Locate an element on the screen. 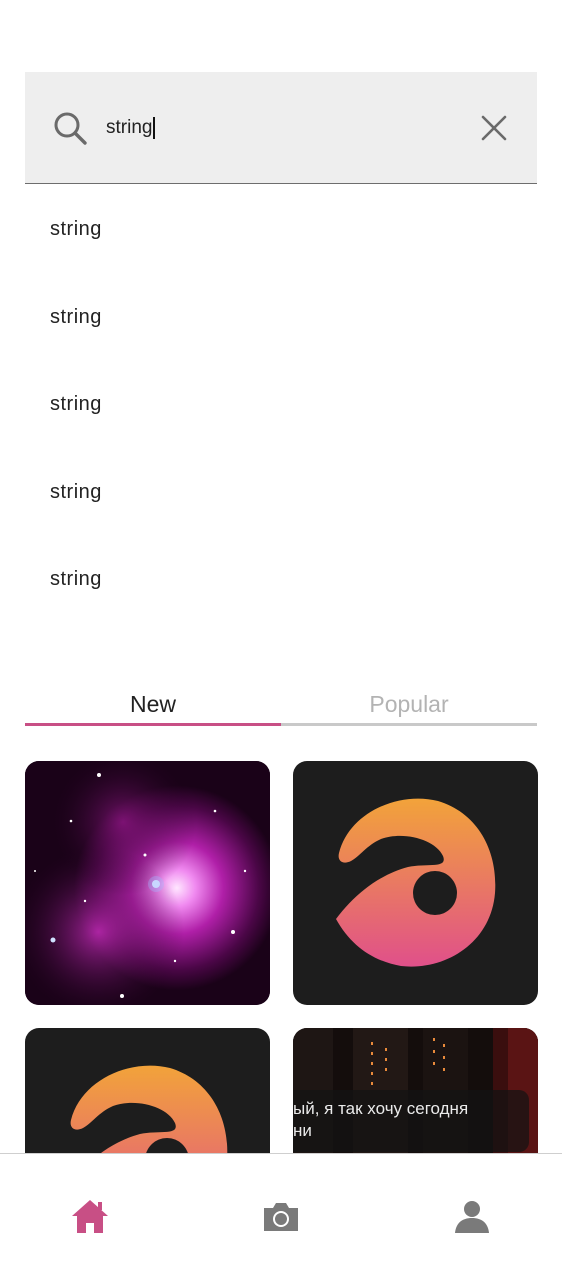 Image resolution: width=562 pixels, height=1280 pixels. feed-item-nebula is located at coordinates (147, 883).